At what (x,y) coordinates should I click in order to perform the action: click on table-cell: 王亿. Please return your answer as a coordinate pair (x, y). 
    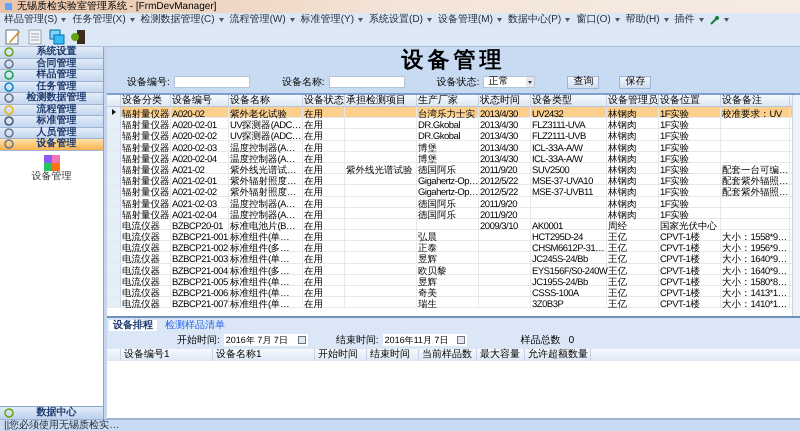
    Looking at the image, I should click on (617, 260).